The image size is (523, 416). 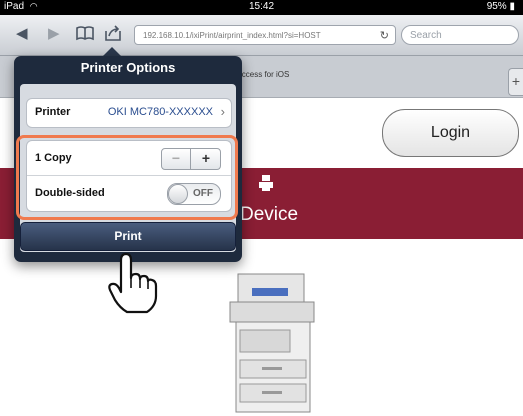 What do you see at coordinates (460, 35) in the screenshot?
I see `search-field: Search` at bounding box center [460, 35].